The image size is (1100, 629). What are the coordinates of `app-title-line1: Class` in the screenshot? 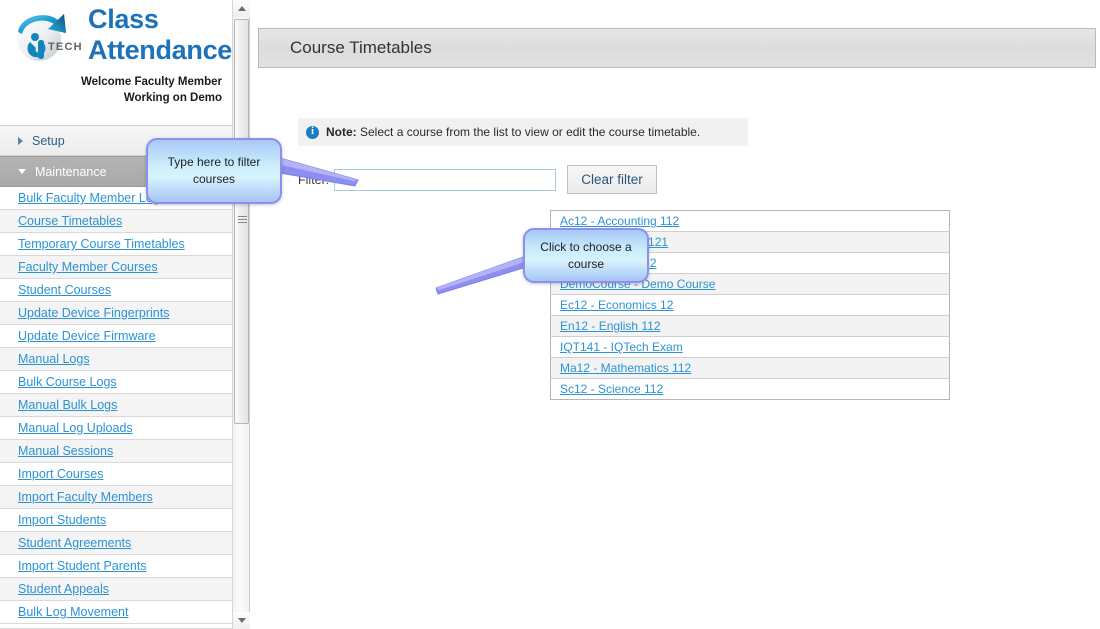 It's located at (123, 19).